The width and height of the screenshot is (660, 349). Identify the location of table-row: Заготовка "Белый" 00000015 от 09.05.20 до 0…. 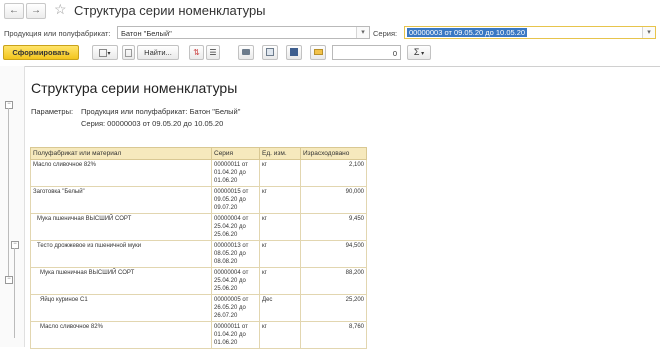
(198, 200).